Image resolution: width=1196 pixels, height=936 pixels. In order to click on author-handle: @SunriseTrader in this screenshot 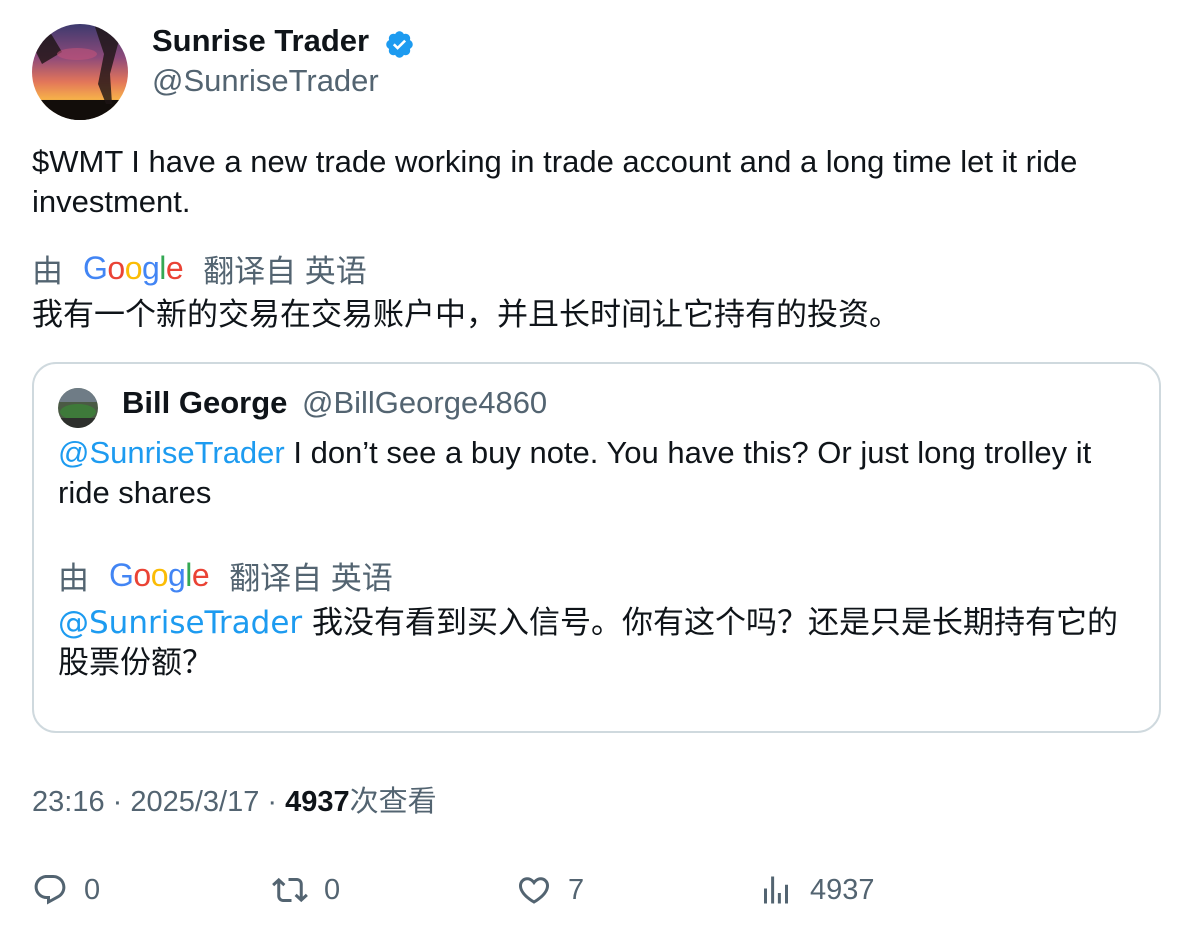, I will do `click(265, 81)`.